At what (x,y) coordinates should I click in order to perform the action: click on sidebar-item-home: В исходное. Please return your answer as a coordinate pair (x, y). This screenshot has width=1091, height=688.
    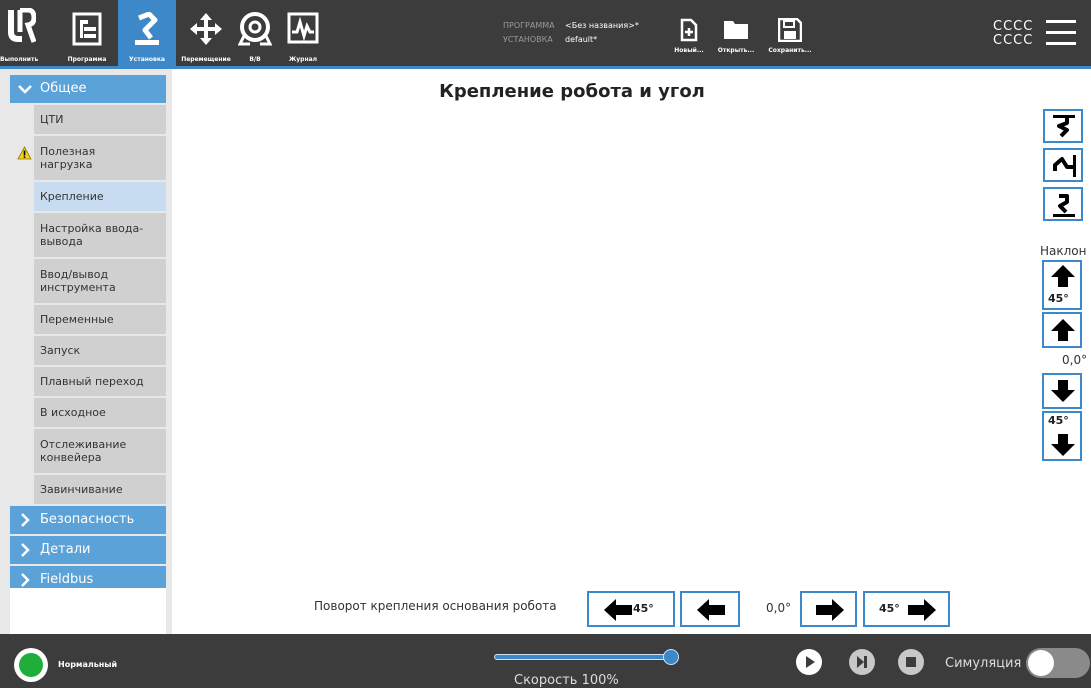
    Looking at the image, I should click on (100, 412).